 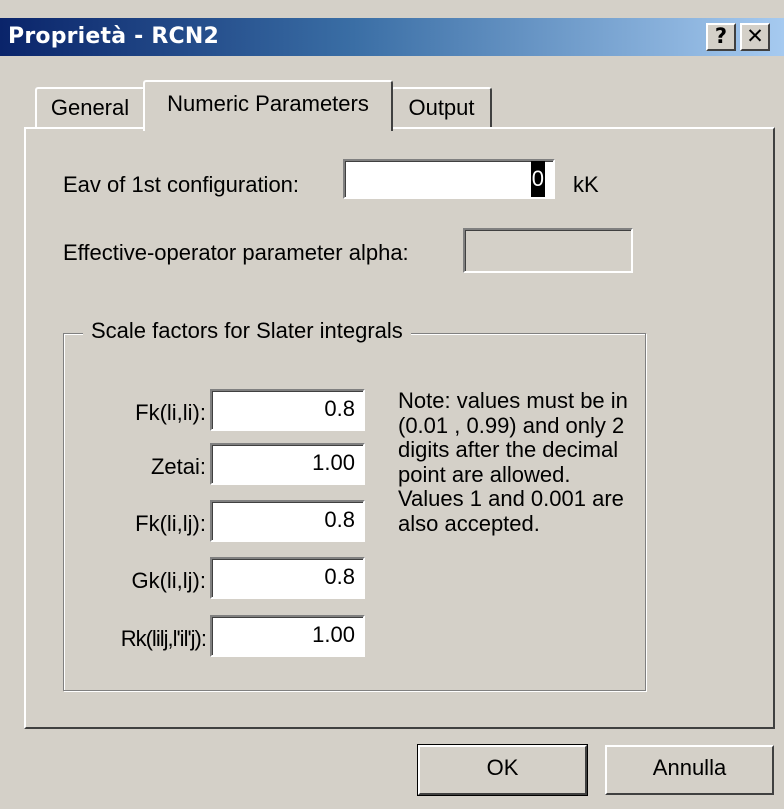 I want to click on fk-lilj-input: 0.8, so click(x=287, y=521).